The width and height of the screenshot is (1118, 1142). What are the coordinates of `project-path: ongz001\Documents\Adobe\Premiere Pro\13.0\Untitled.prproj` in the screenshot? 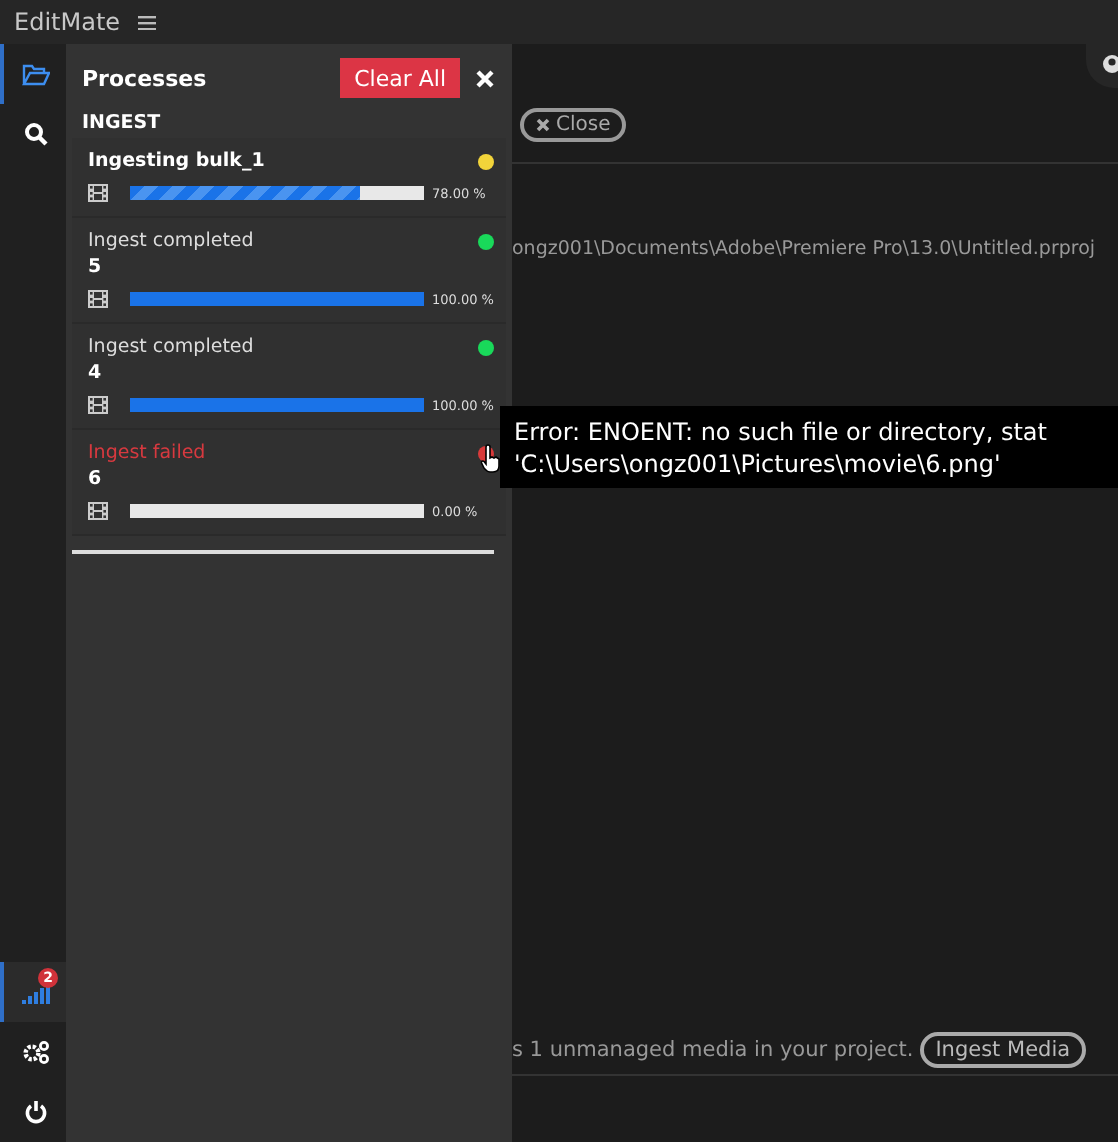 It's located at (805, 249).